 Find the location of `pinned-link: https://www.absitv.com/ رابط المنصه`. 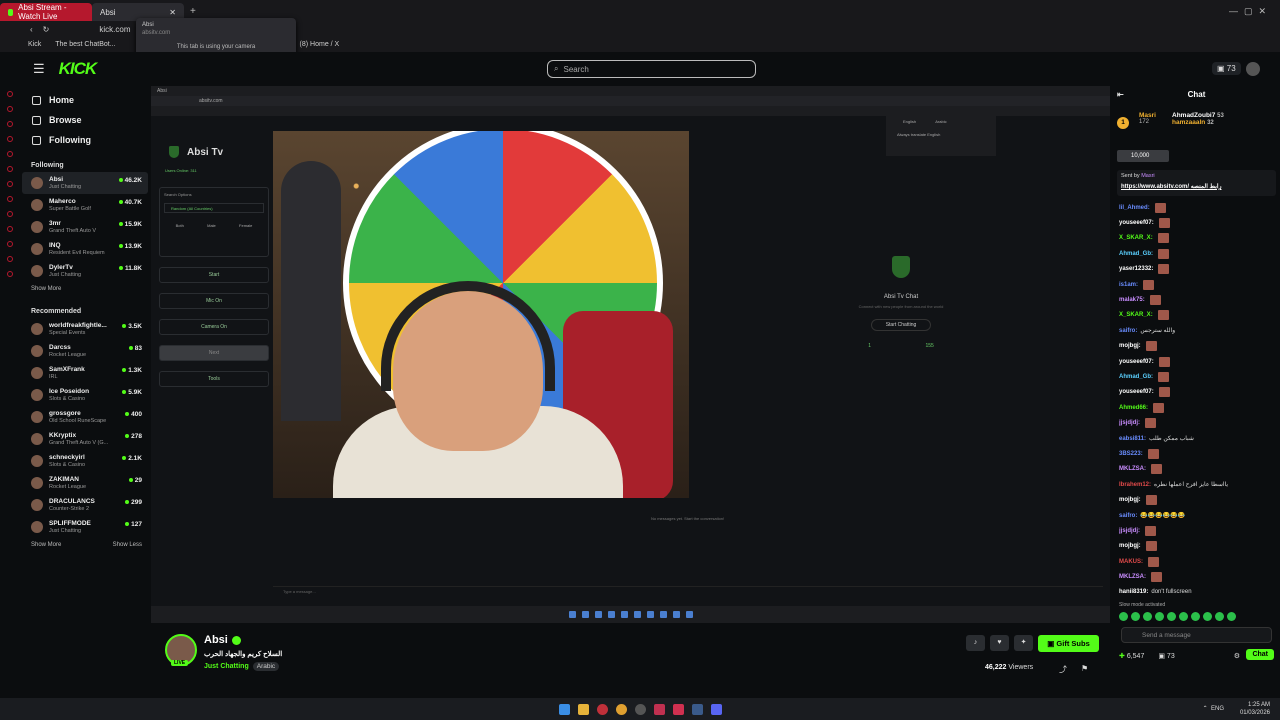

pinned-link: https://www.absitv.com/ رابط المنصه is located at coordinates (1196, 186).